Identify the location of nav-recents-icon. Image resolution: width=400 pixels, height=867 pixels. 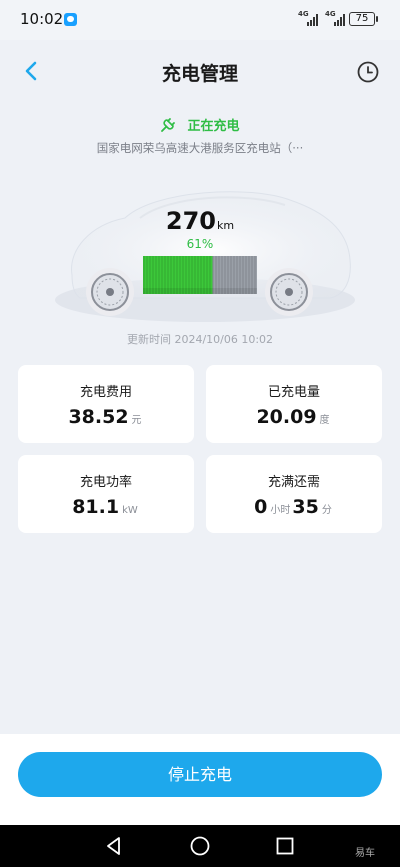
(285, 846).